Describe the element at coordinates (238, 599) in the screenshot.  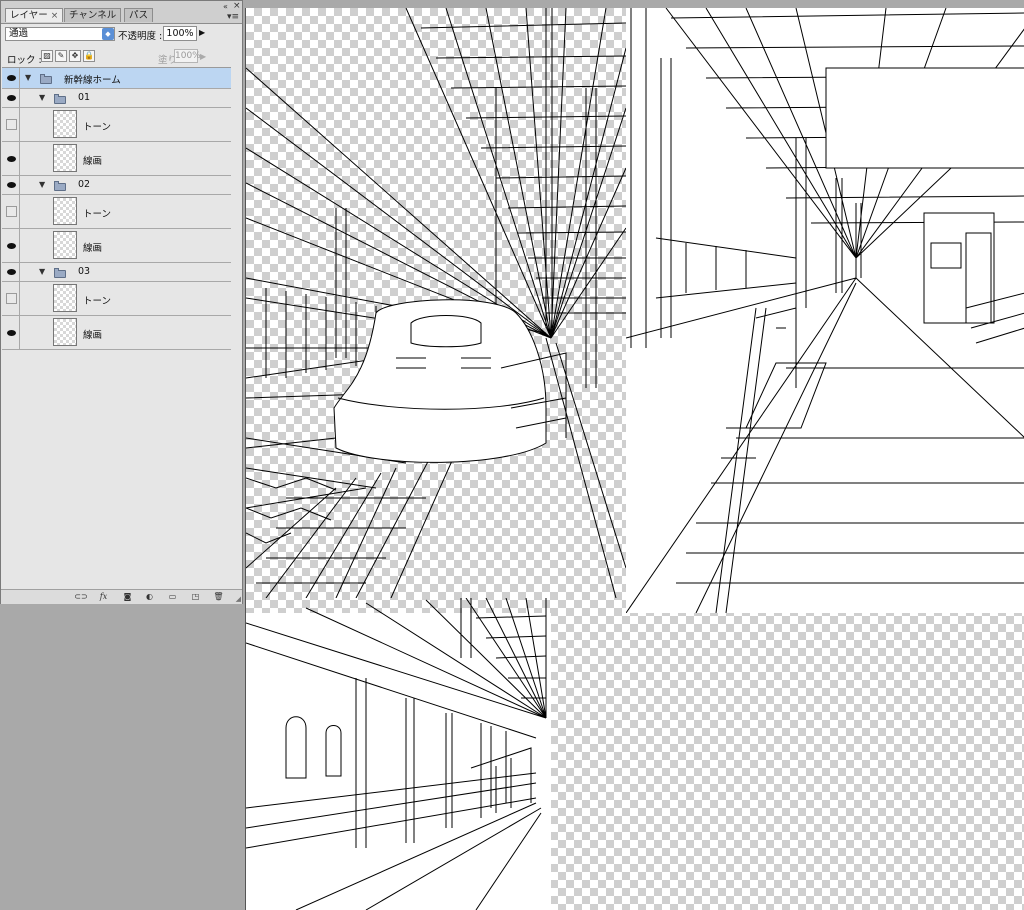
I see `resize-grip-icon: ◢` at that location.